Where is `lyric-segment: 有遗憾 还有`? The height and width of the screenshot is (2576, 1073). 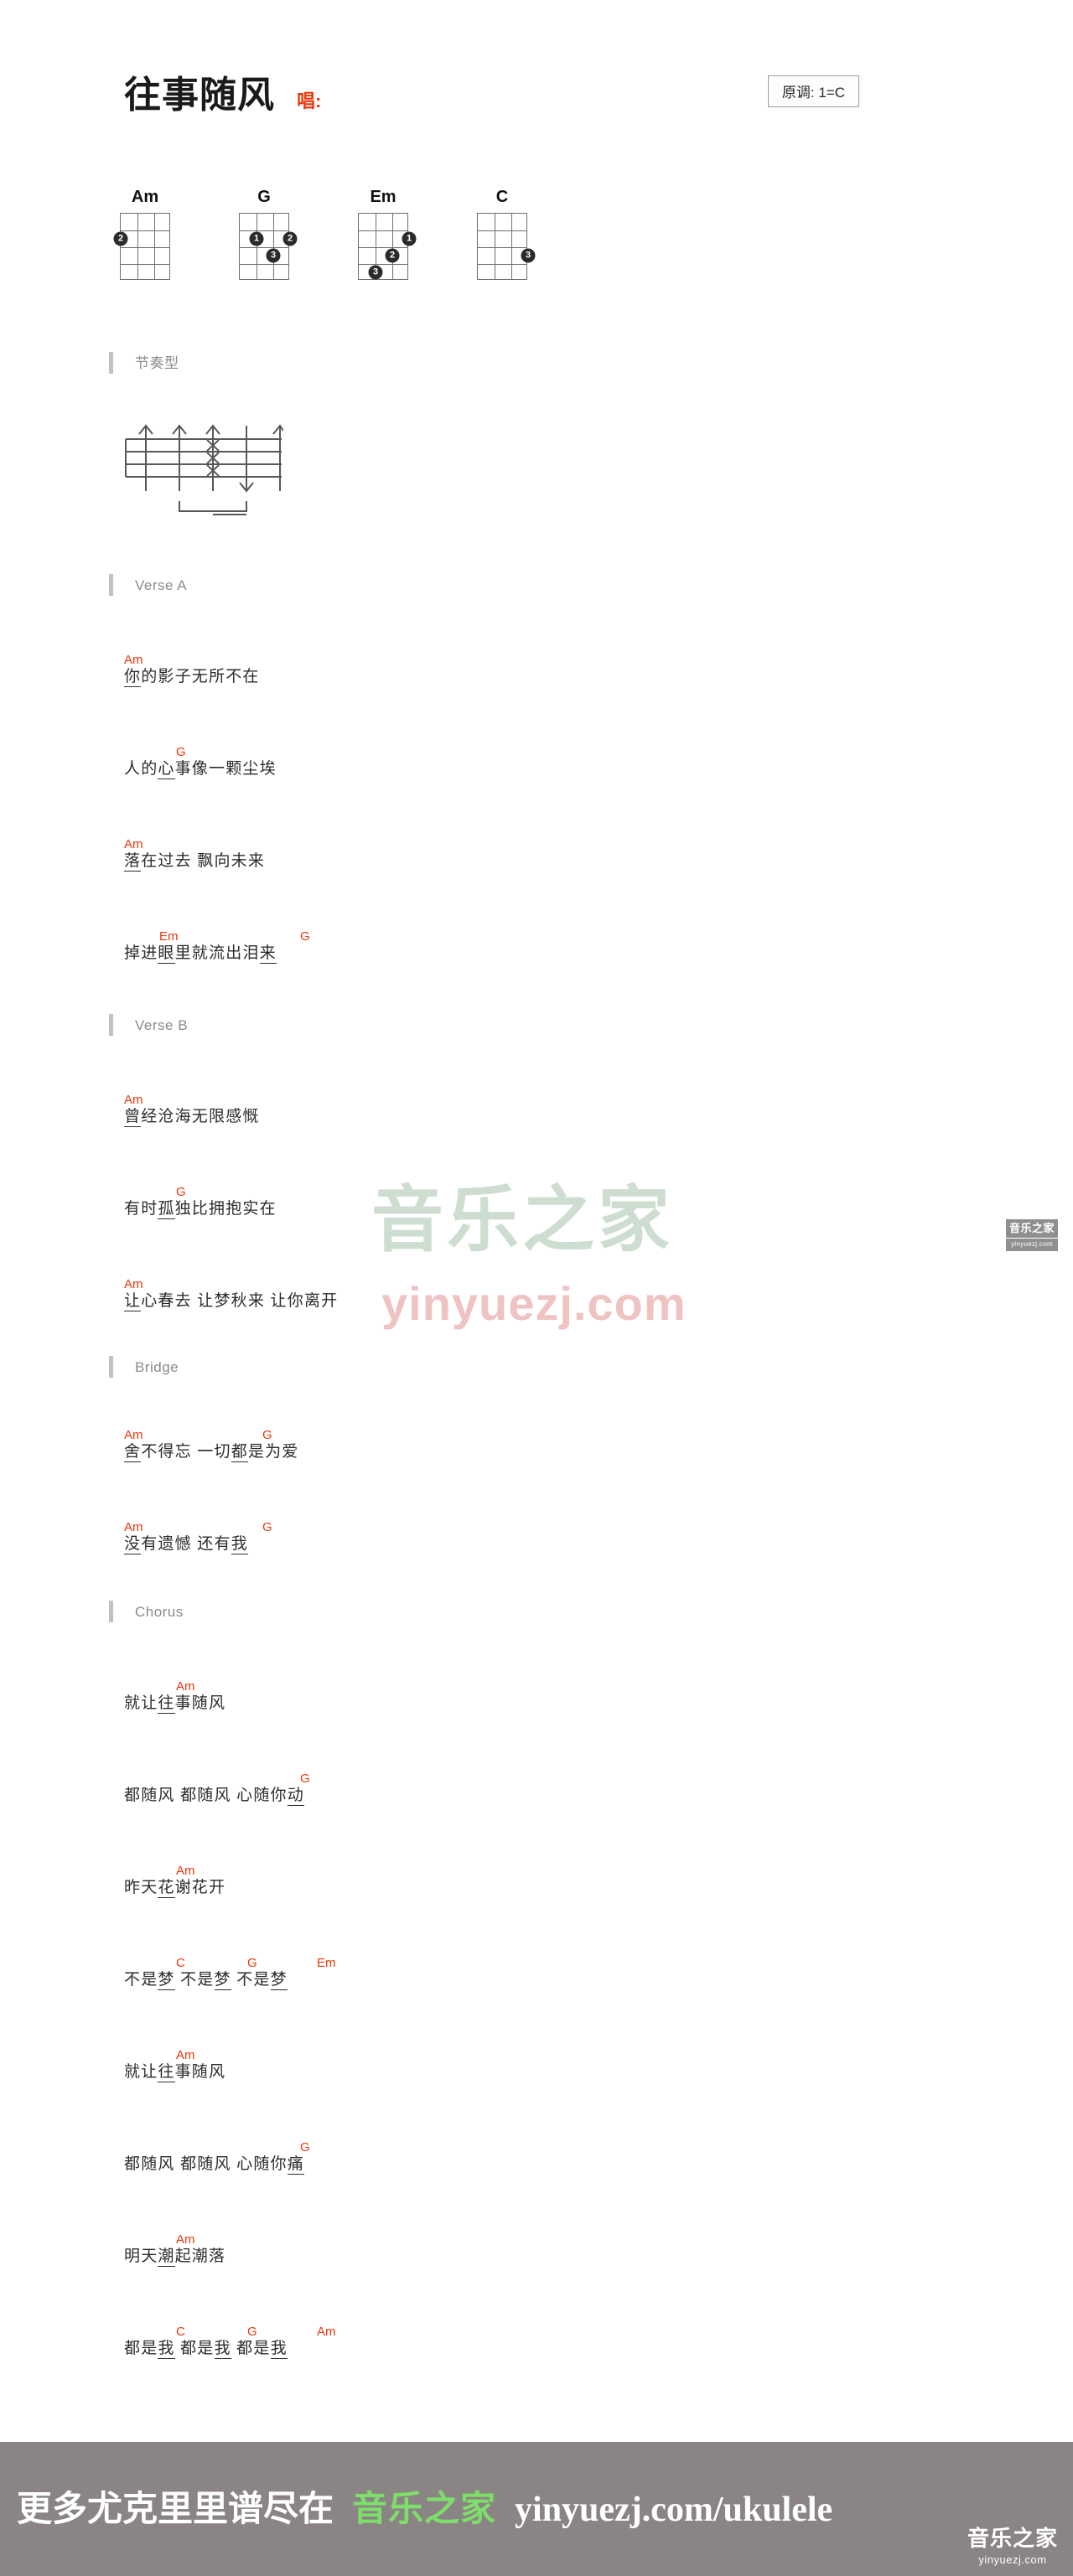 lyric-segment: 有遗憾 还有 is located at coordinates (186, 1544).